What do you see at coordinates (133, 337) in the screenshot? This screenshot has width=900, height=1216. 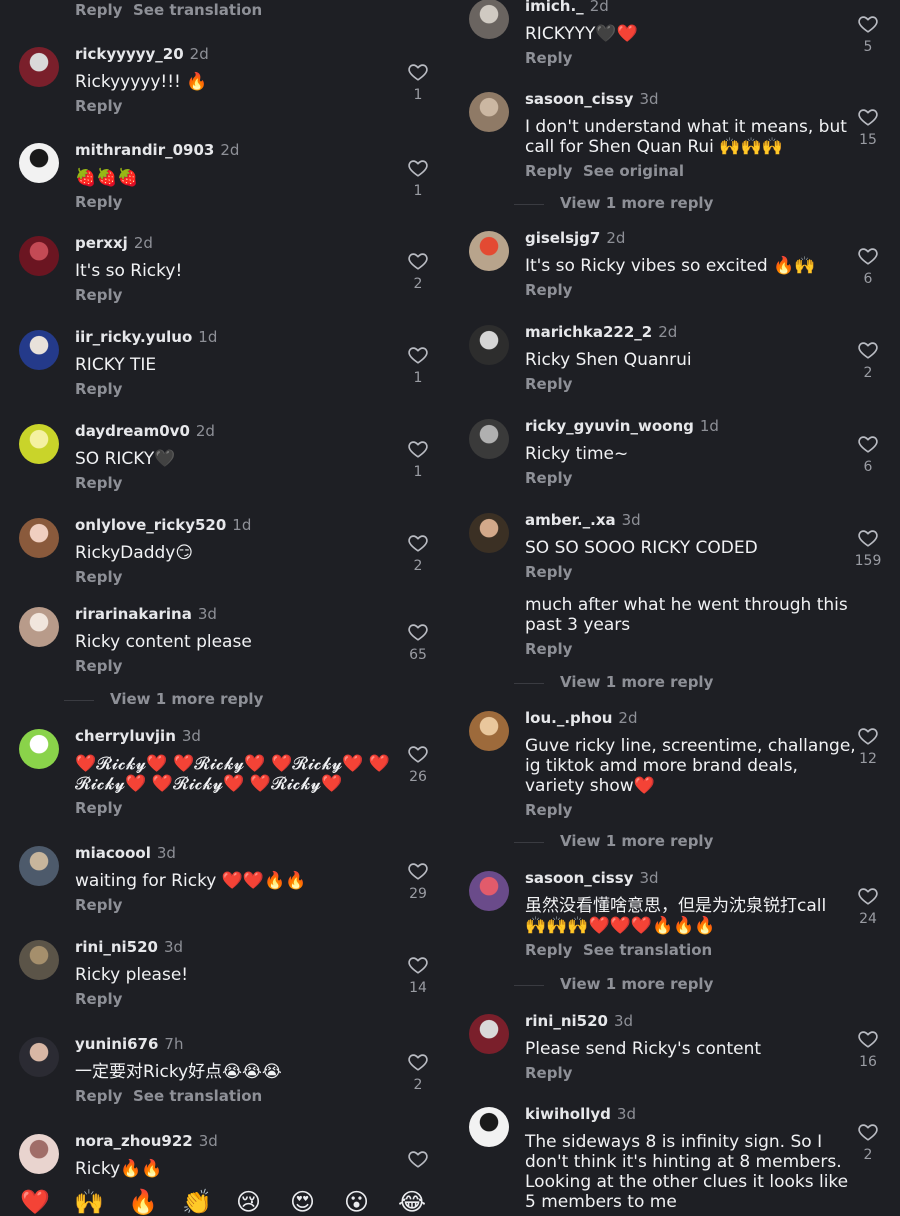 I see `username-text: iir_ricky.yuluo` at bounding box center [133, 337].